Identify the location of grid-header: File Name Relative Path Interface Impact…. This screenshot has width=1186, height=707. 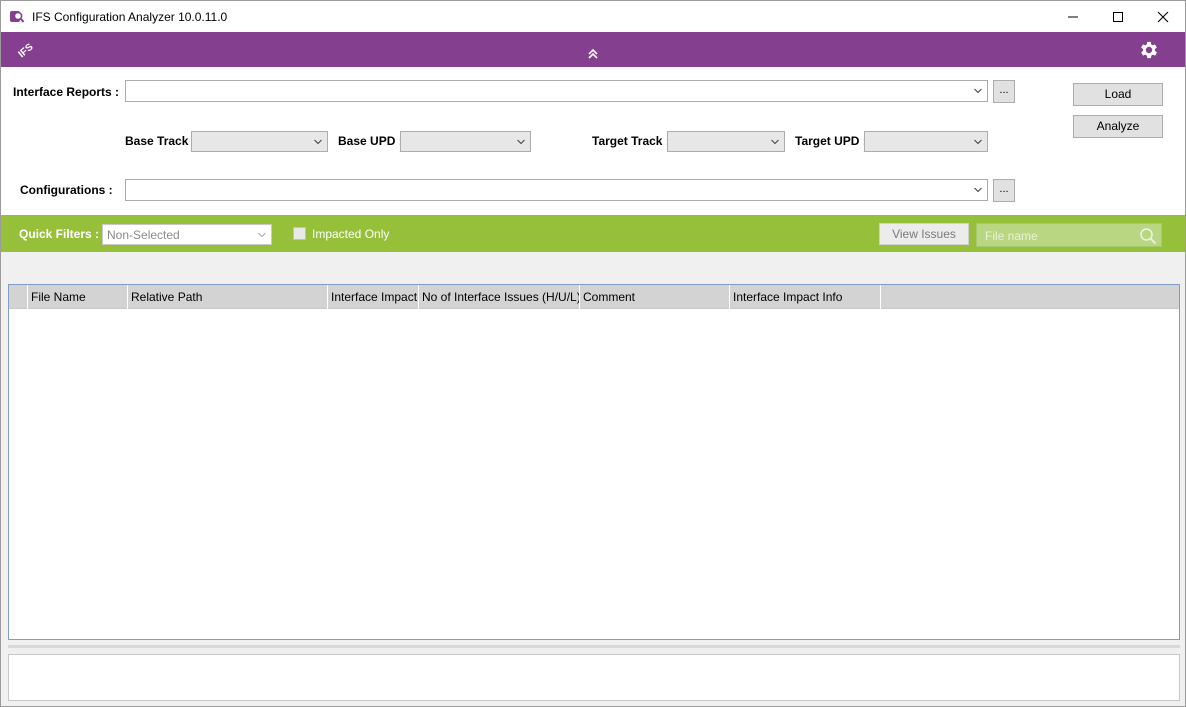
(594, 297).